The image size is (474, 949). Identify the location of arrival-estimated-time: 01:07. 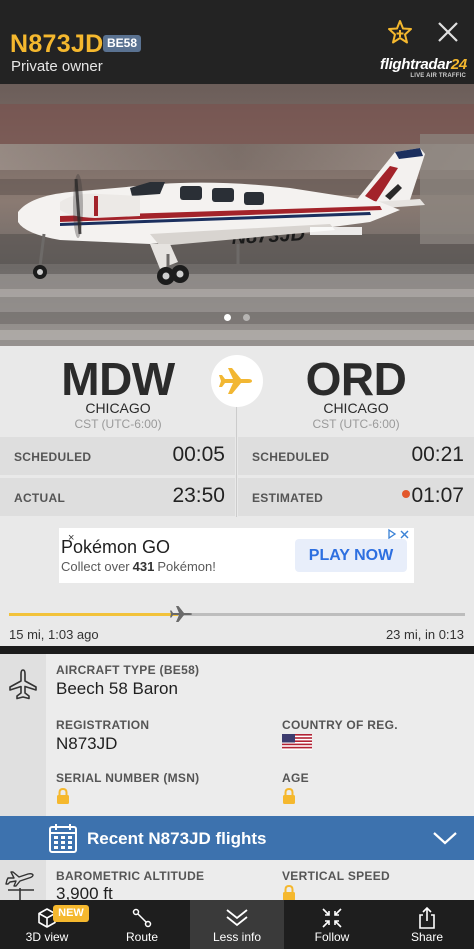
(437, 495).